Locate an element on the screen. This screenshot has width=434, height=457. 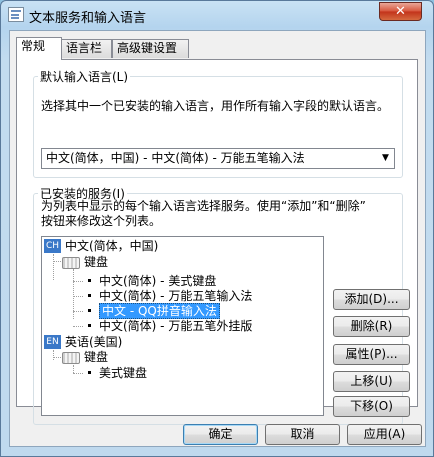
default-language-selected: 中文(简体，中国) - 中文(简体) - 万能五笔输入法 is located at coordinates (175, 158).